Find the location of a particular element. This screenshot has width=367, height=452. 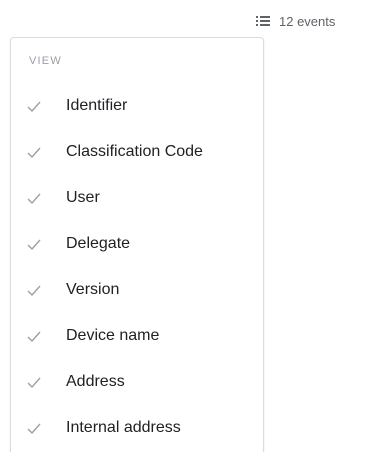

menu-item-label: Address is located at coordinates (95, 381).